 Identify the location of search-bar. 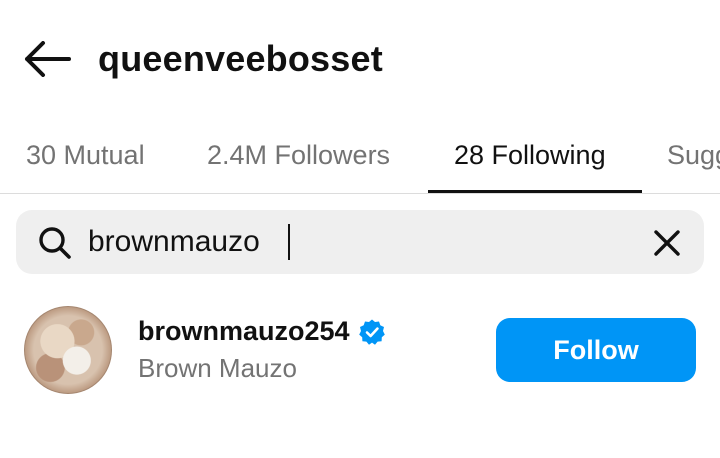
(360, 242).